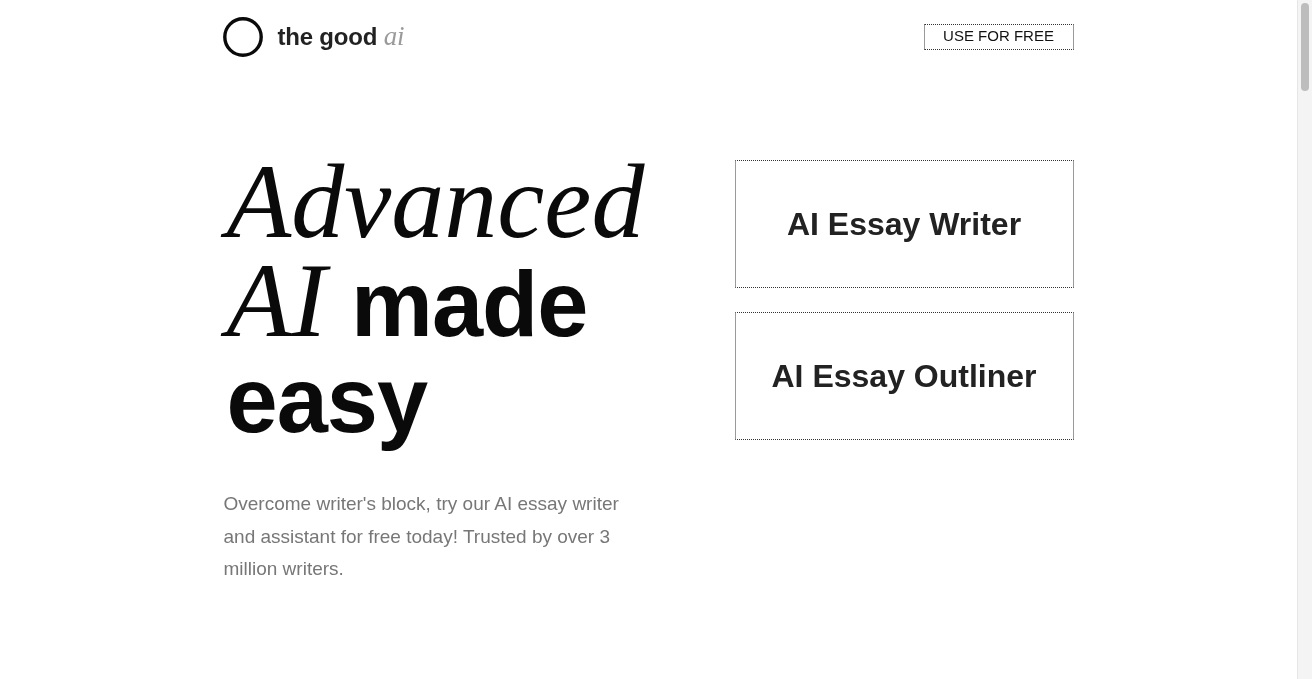 The image size is (1312, 679). Describe the element at coordinates (904, 376) in the screenshot. I see `tool-card-link: AI Essay Outliner` at that location.